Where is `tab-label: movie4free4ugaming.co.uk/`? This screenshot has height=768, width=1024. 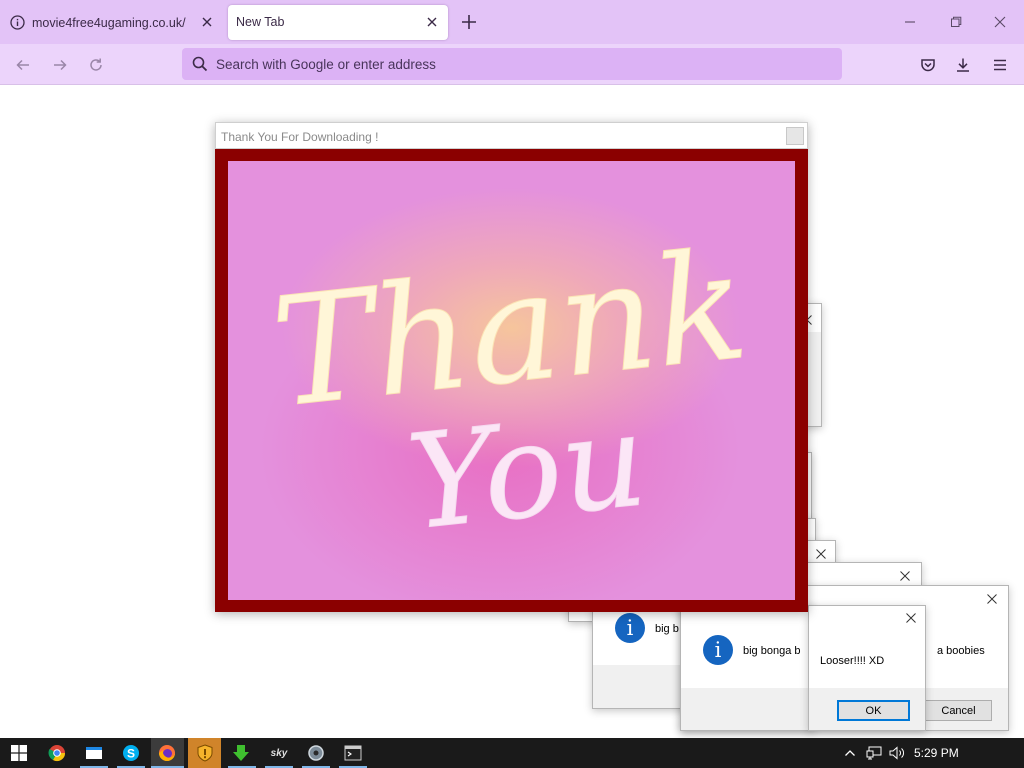 tab-label: movie4free4ugaming.co.uk/ is located at coordinates (109, 23).